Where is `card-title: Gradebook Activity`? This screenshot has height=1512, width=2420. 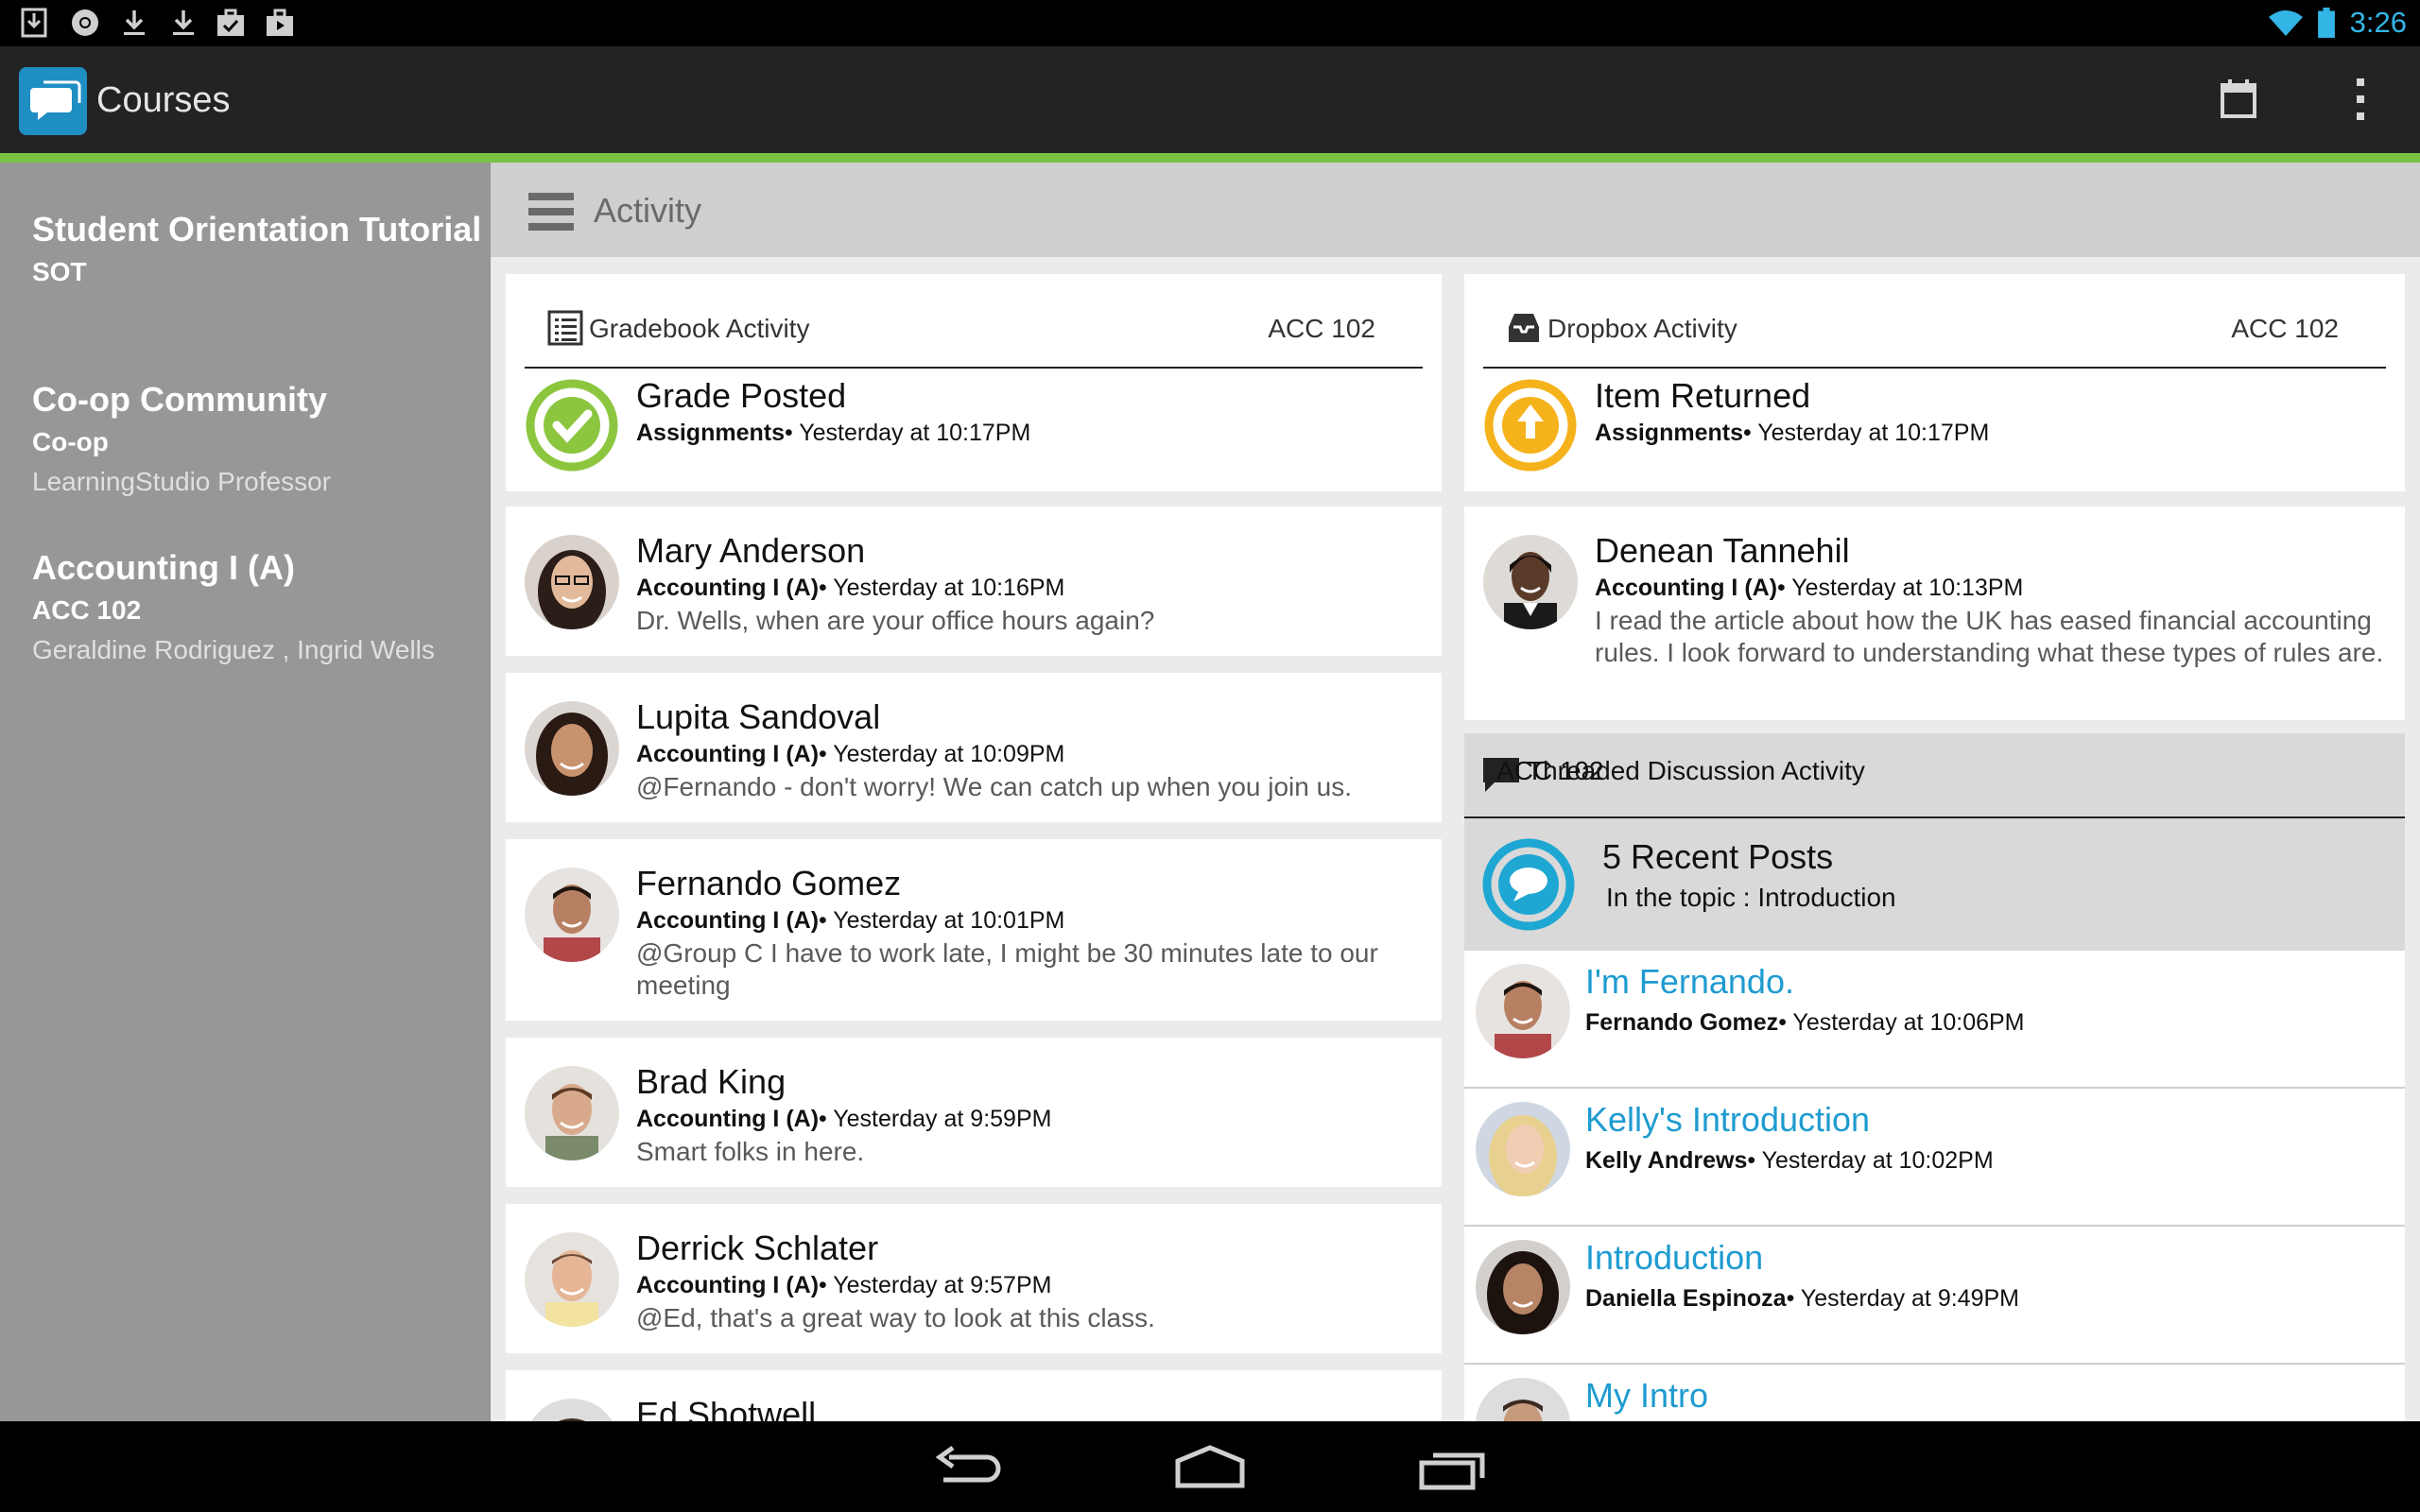 card-title: Gradebook Activity is located at coordinates (699, 328).